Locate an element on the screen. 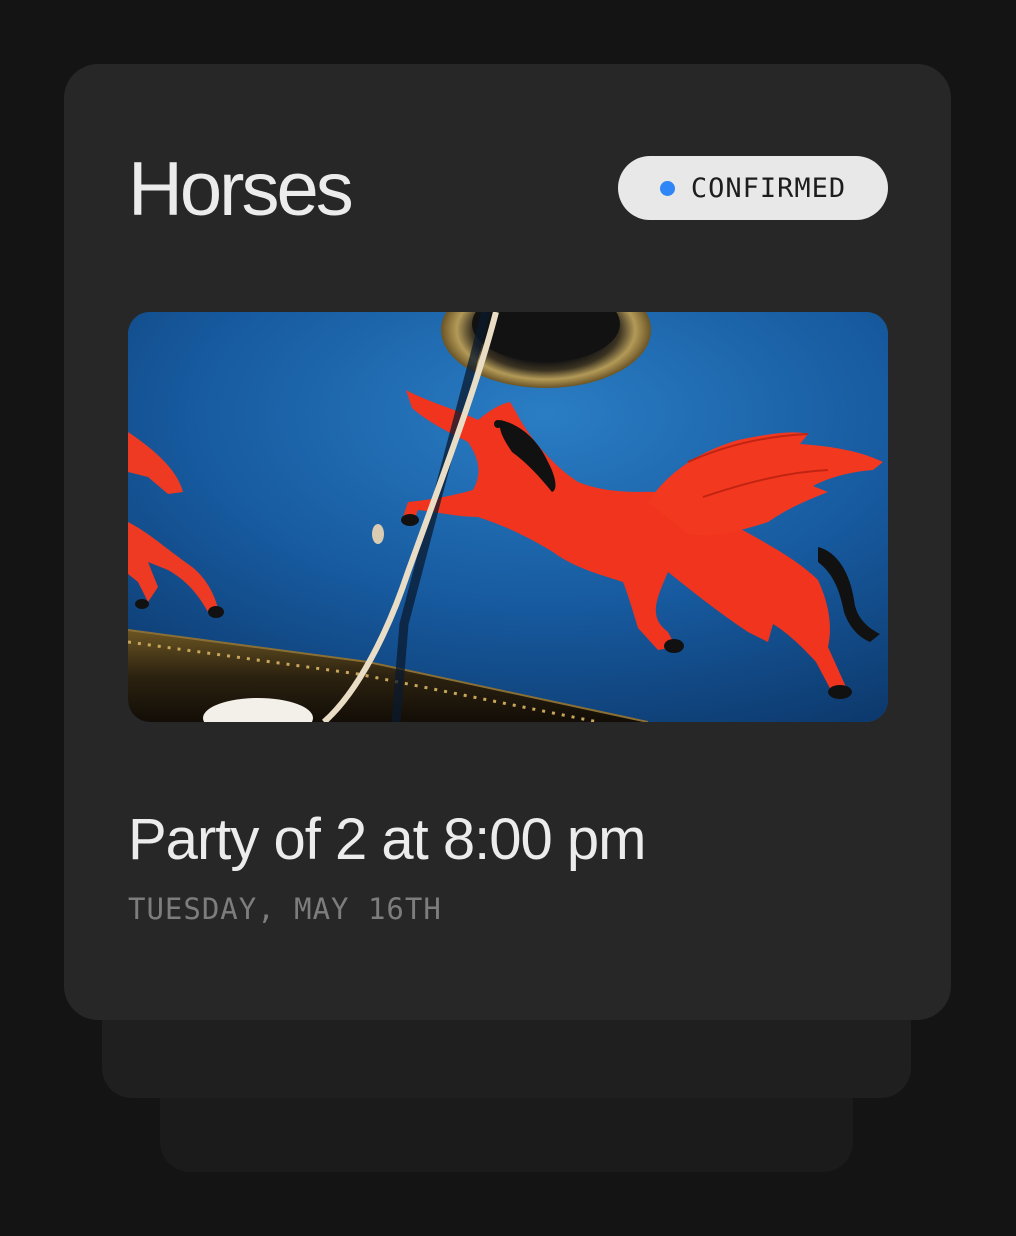 This screenshot has height=1236, width=1016. status-label: CONFIRMED is located at coordinates (768, 188).